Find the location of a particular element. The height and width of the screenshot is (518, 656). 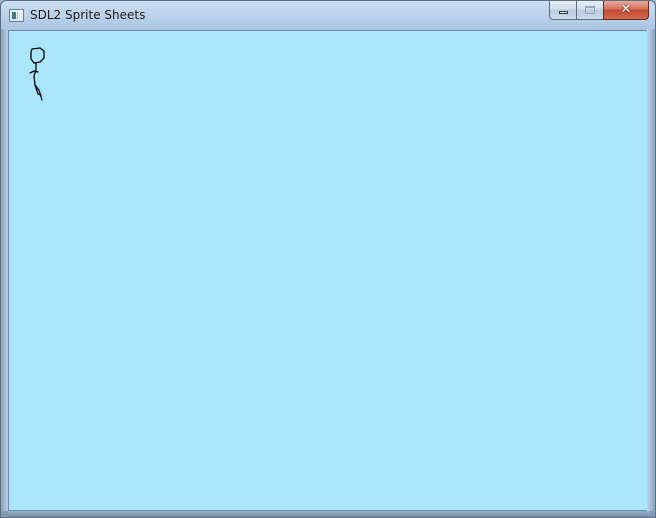

app-window-icon is located at coordinates (16, 15).